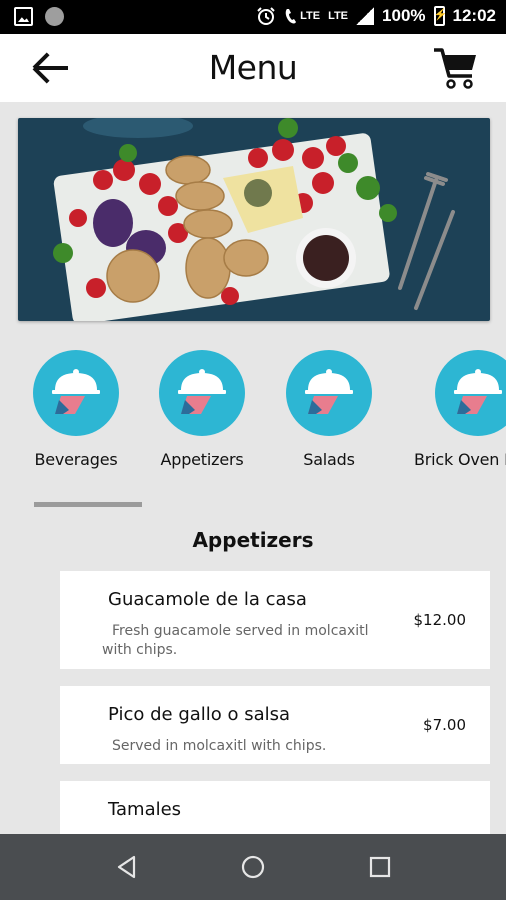 This screenshot has height=900, width=506. What do you see at coordinates (39, 16) in the screenshot?
I see `status-notifications` at bounding box center [39, 16].